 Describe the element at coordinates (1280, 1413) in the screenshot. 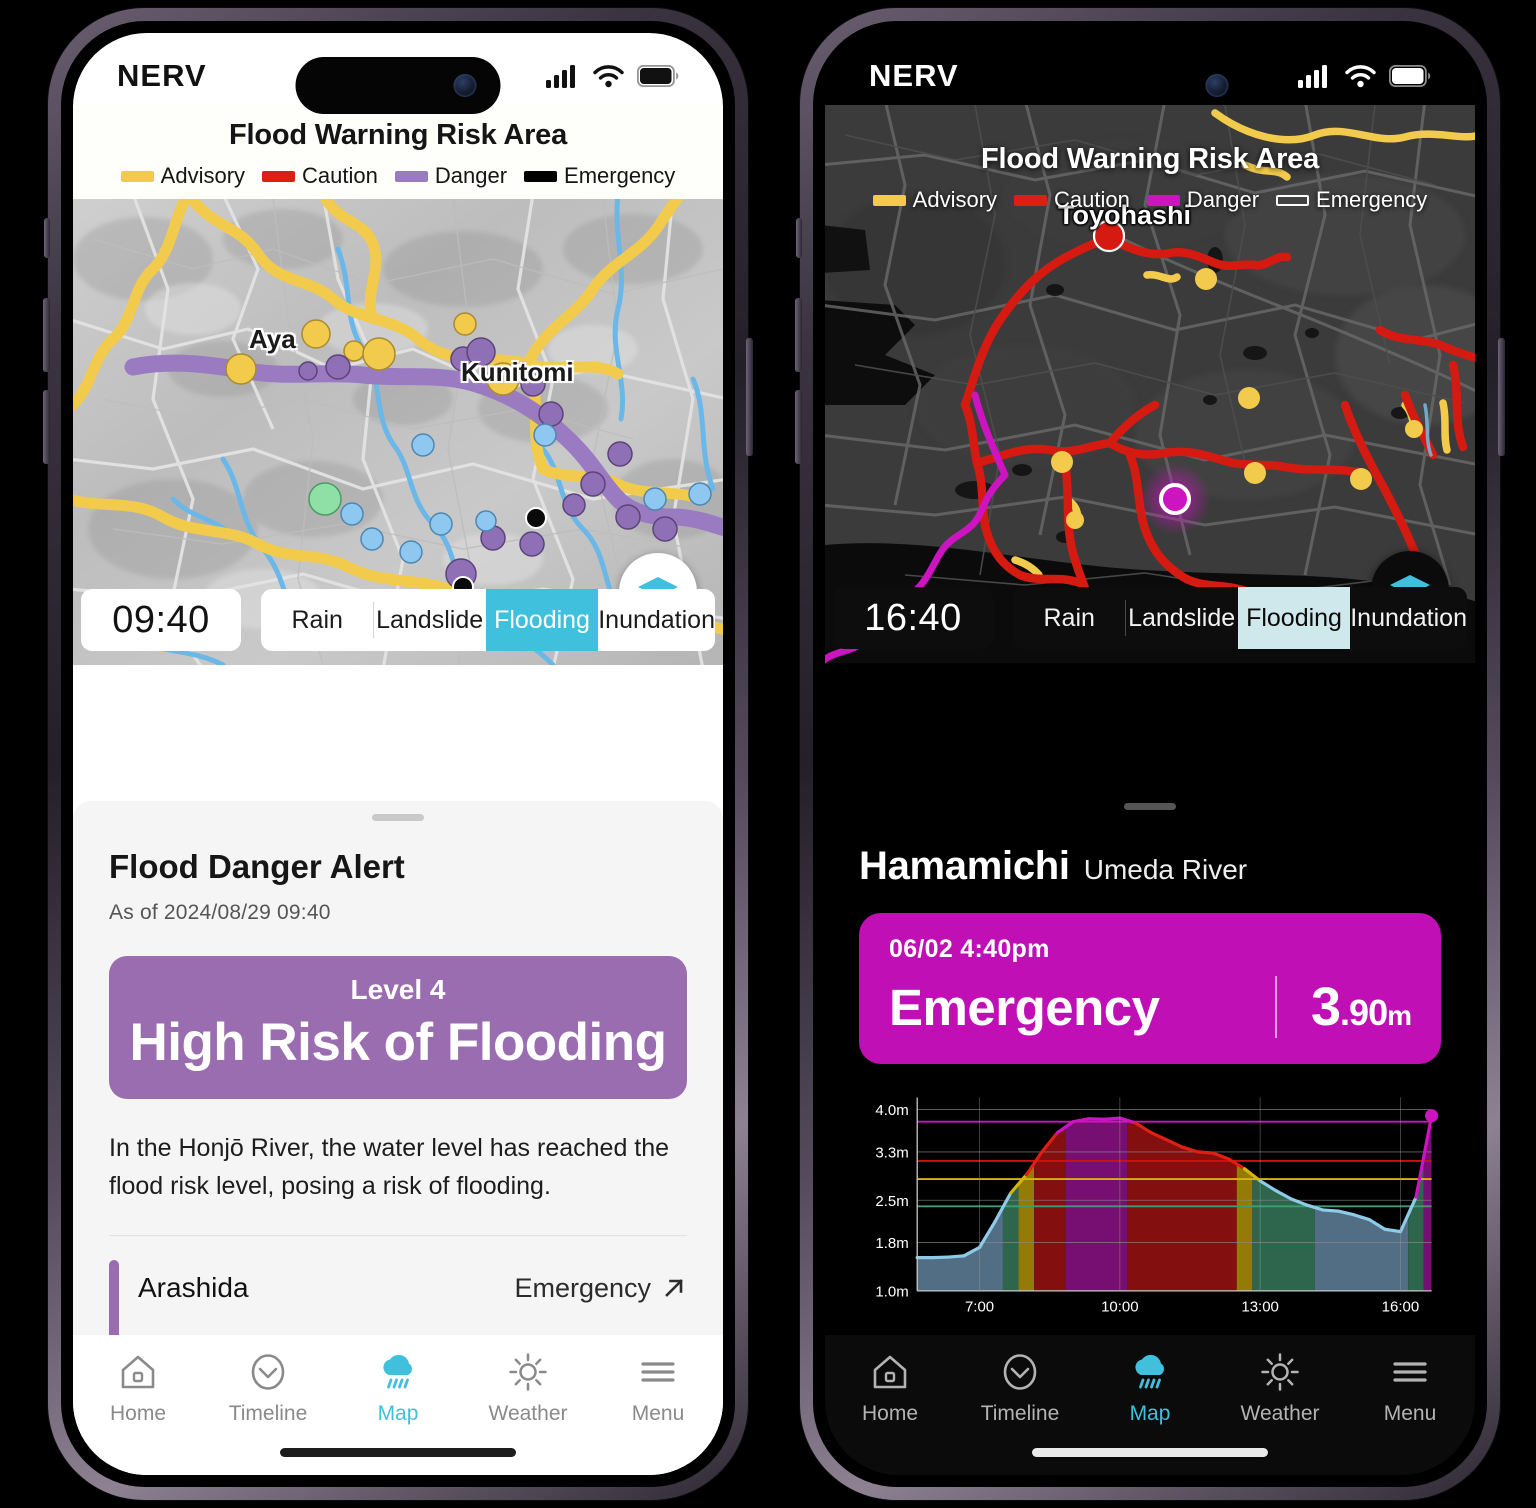

I see `tab-label-weather-right: Weather` at that location.